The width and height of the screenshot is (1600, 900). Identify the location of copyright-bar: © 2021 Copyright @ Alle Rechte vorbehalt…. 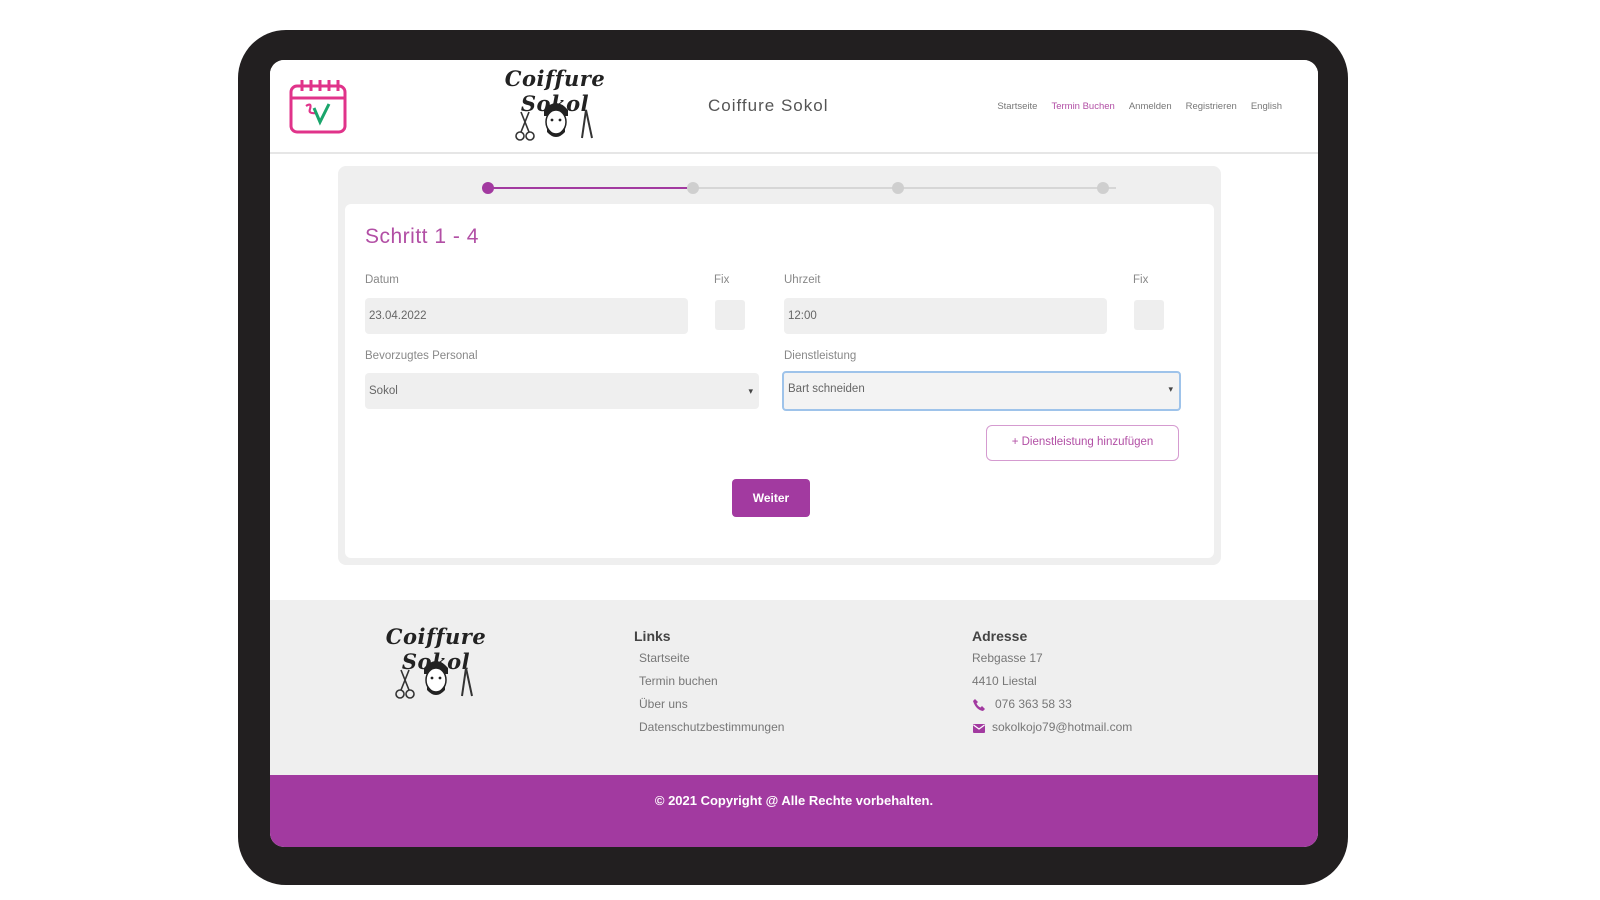
(794, 811).